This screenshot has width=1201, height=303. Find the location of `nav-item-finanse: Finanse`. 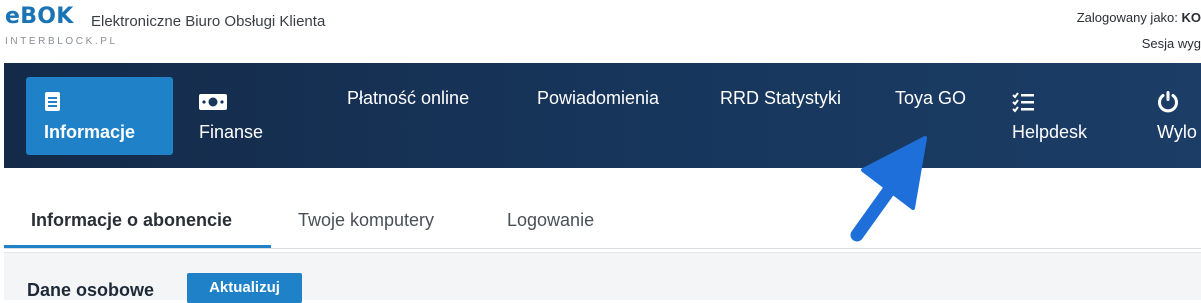

nav-item-finanse: Finanse is located at coordinates (236, 116).